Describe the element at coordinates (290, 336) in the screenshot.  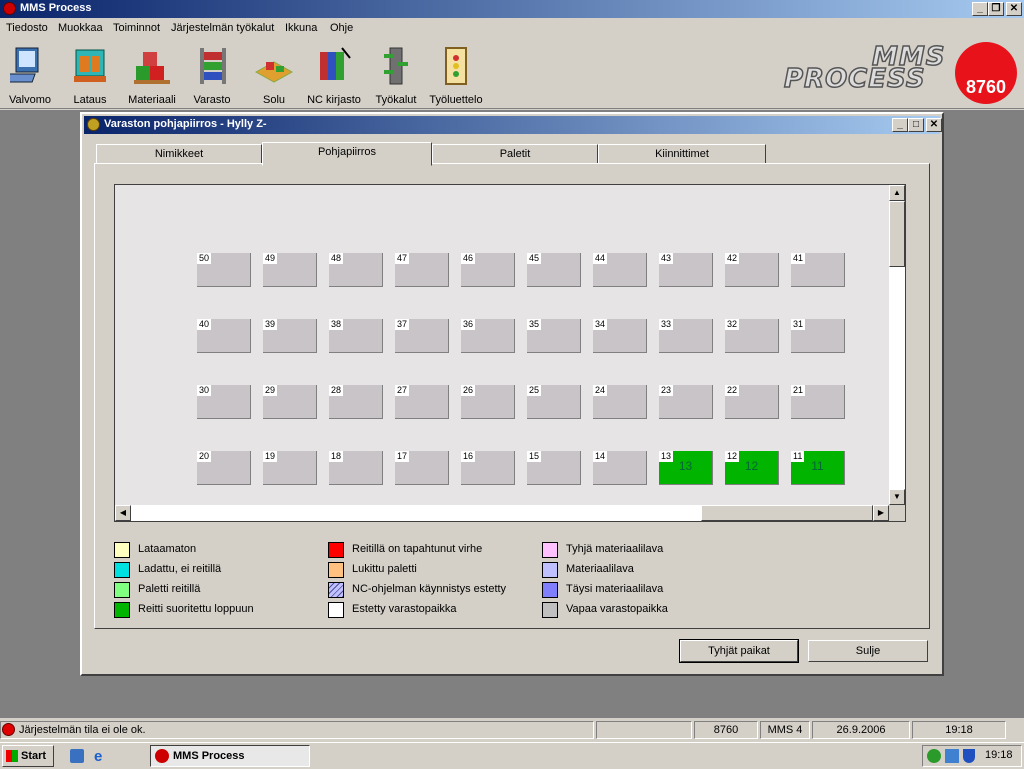
I see `storage-slot-39: 39` at that location.